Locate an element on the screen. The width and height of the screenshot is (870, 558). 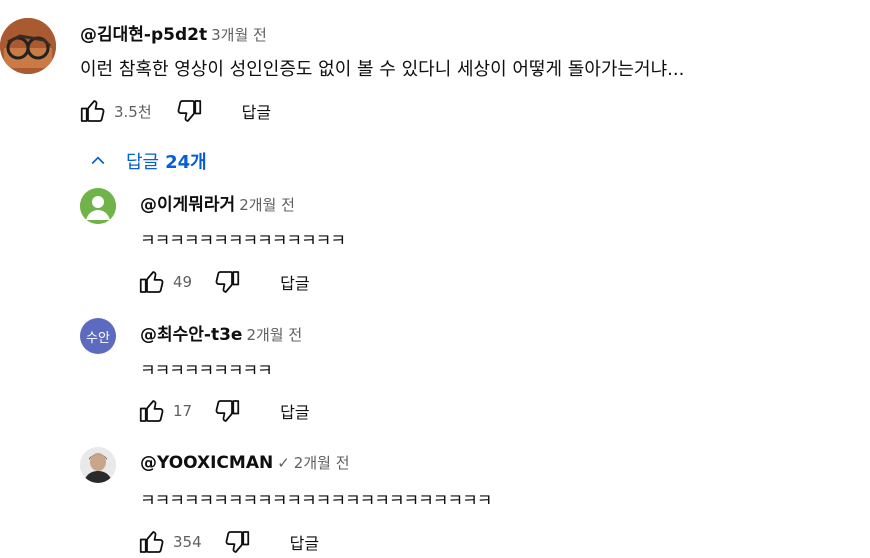
comment-author: @김대현-p5d2t 3개월 전 is located at coordinates (173, 32).